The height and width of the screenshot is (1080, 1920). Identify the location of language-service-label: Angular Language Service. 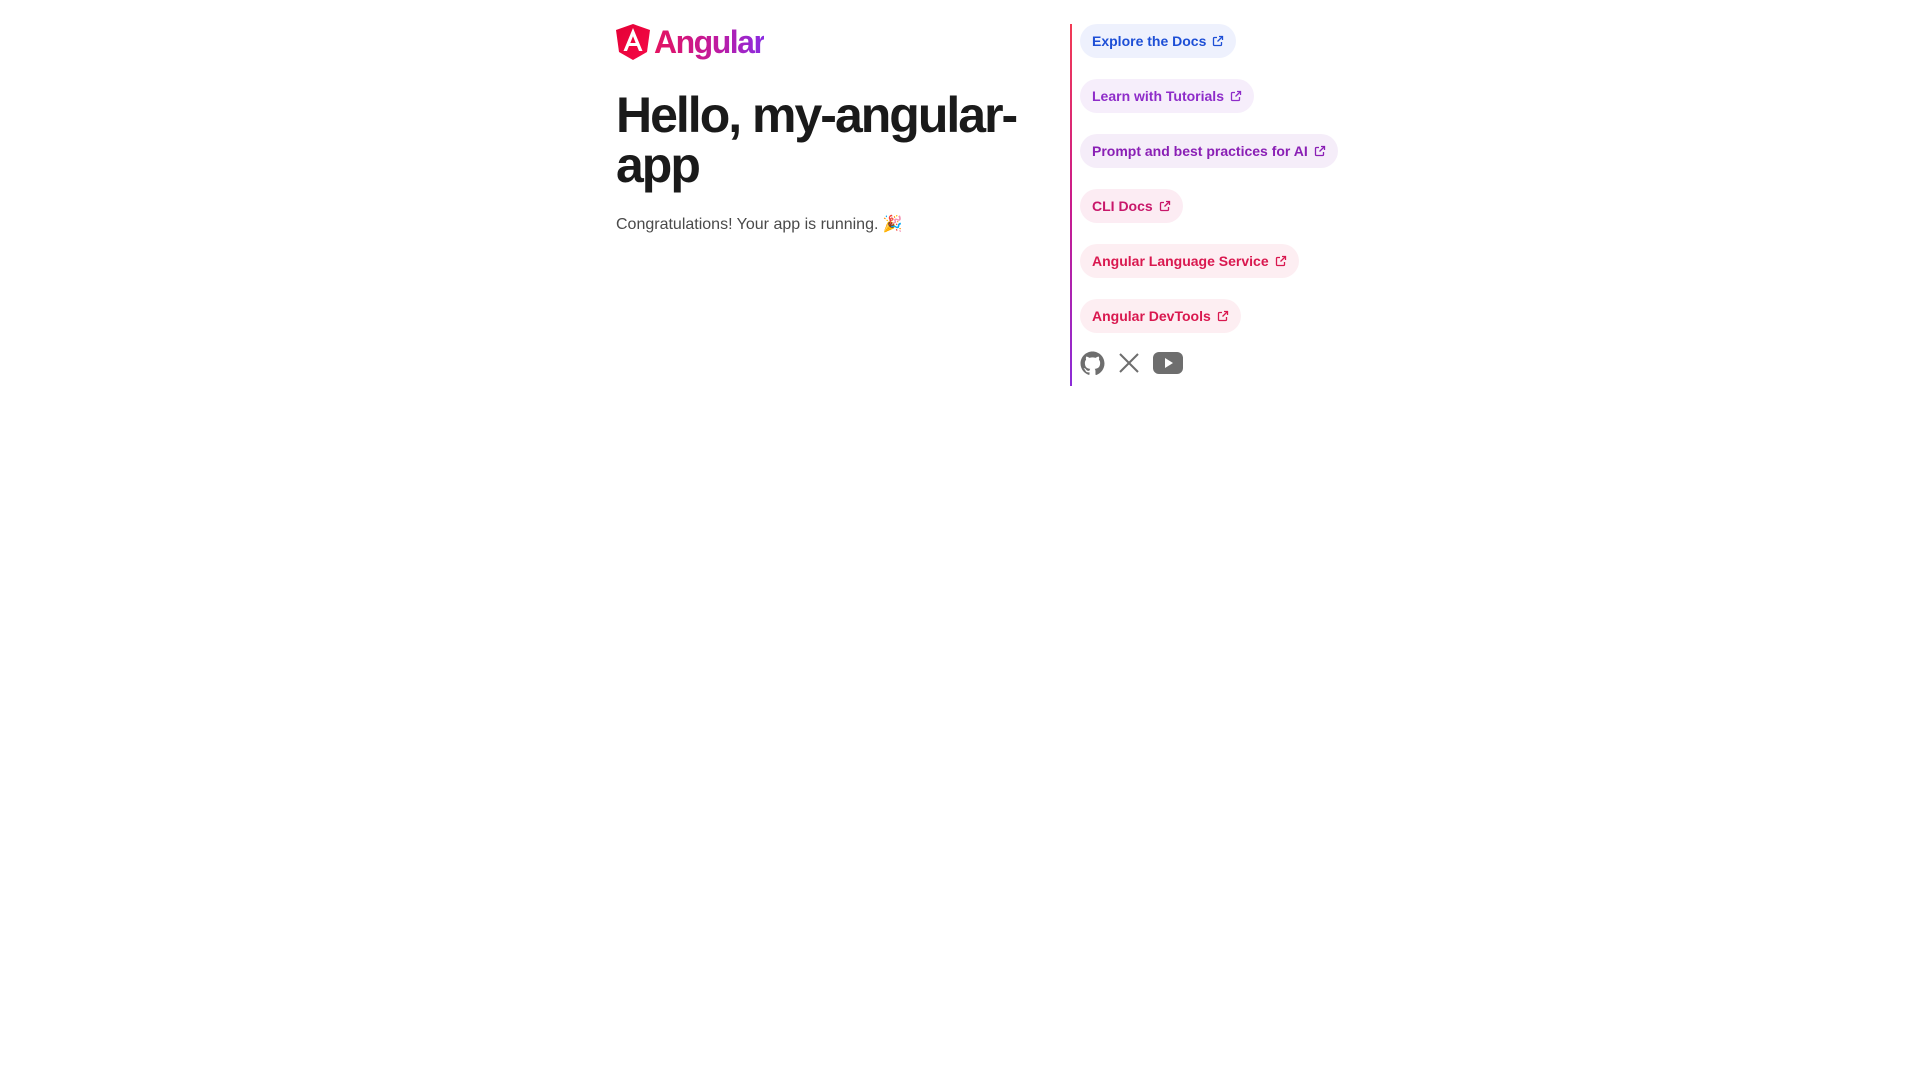
(1180, 261).